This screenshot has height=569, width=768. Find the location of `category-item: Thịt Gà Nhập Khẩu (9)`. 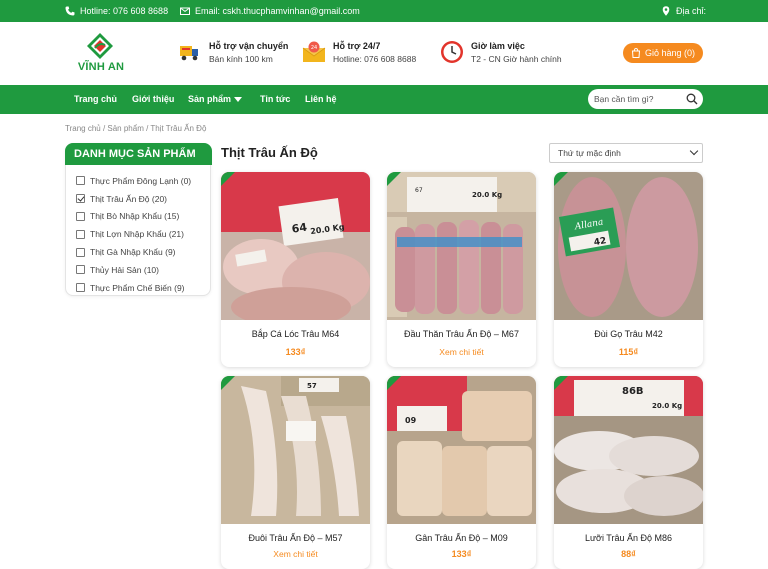

category-item: Thịt Gà Nhập Khẩu (9) is located at coordinates (133, 252).